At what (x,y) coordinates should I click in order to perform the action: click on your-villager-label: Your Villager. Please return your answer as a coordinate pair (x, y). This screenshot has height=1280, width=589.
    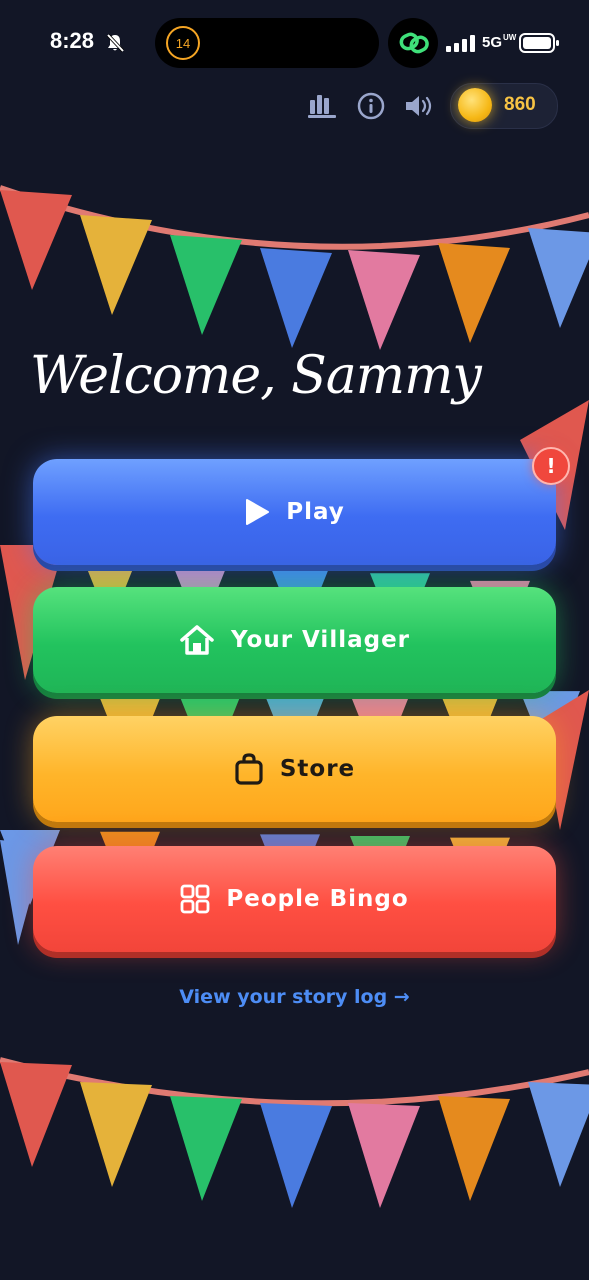
    Looking at the image, I should click on (320, 640).